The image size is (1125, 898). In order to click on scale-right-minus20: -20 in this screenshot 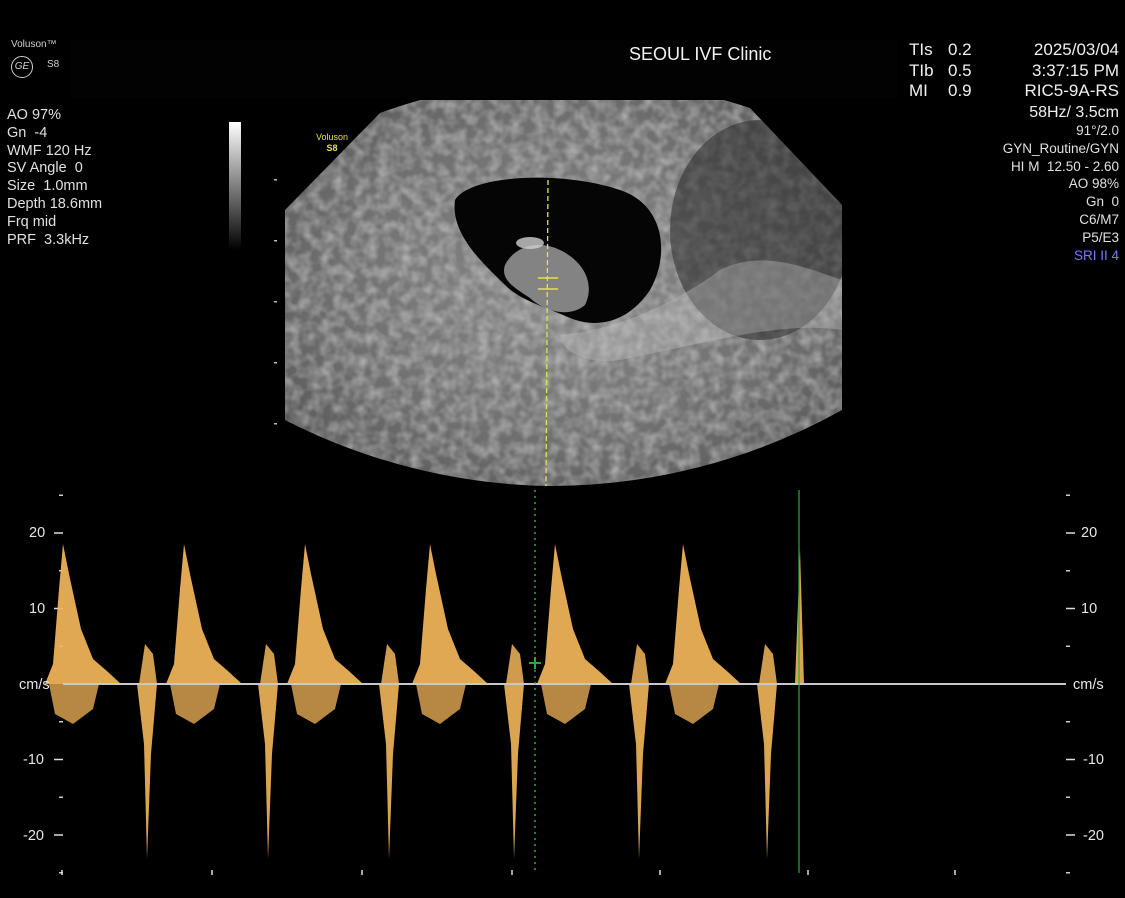, I will do `click(1093, 836)`.